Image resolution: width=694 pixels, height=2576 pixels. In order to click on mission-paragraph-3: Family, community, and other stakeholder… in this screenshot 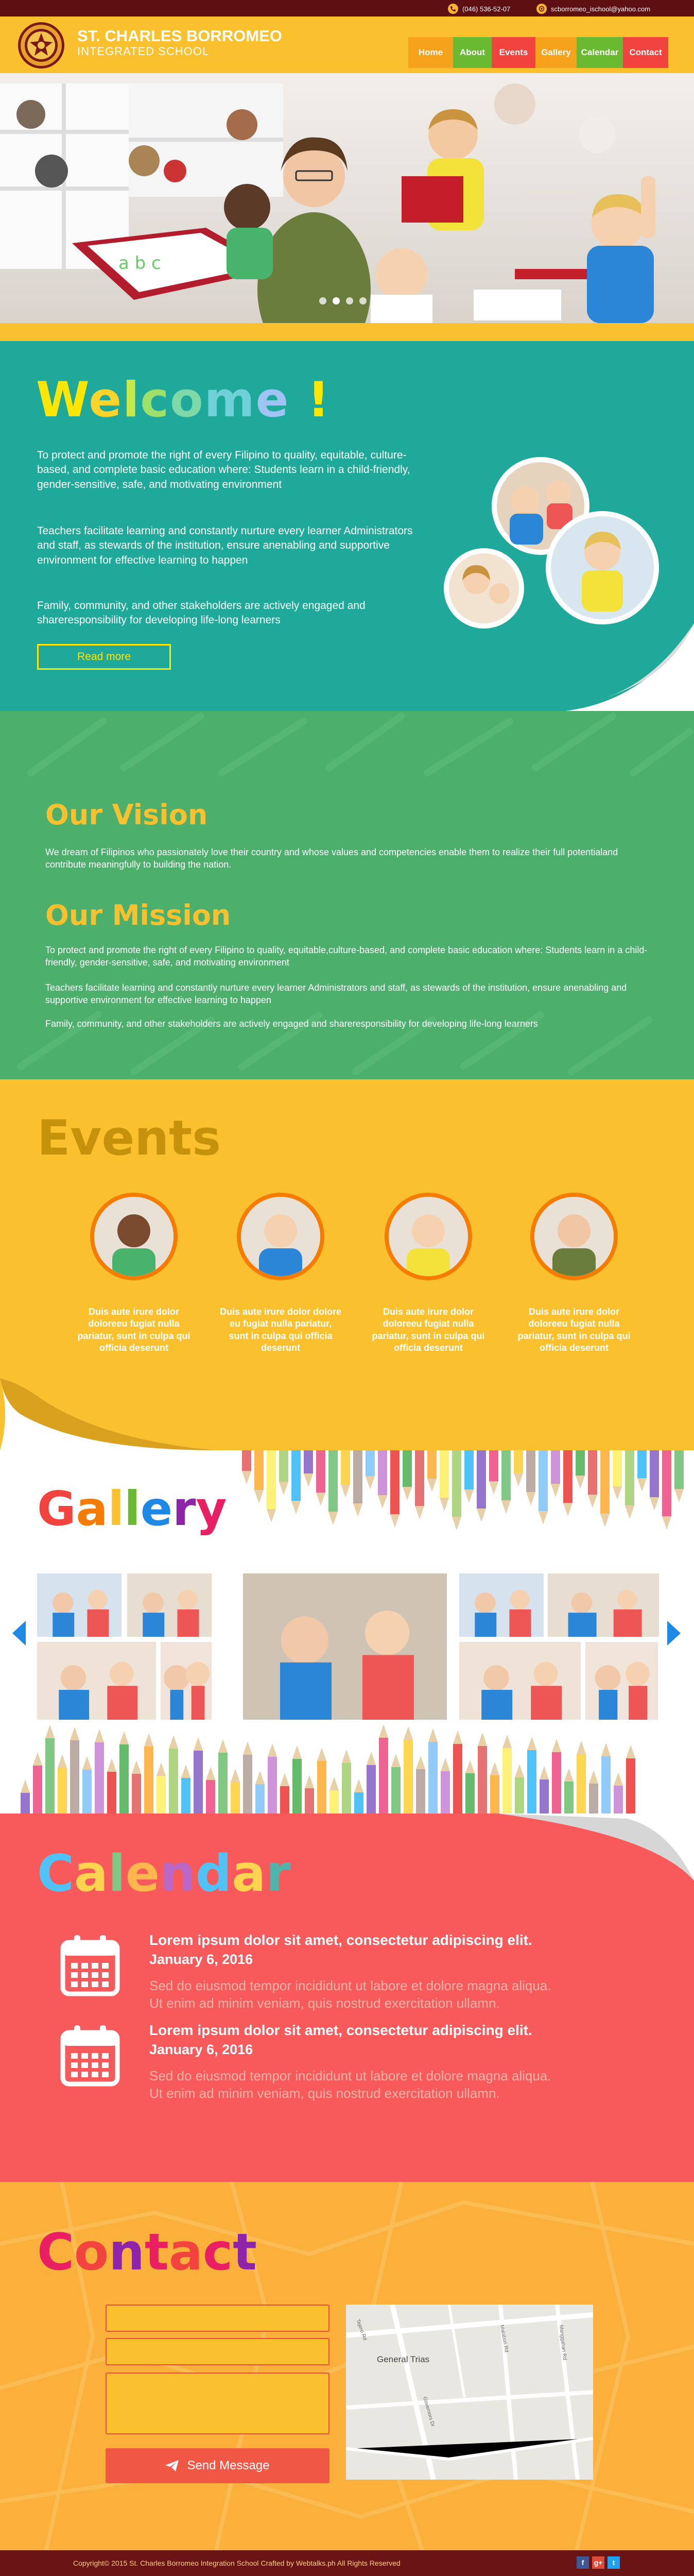, I will do `click(291, 1024)`.